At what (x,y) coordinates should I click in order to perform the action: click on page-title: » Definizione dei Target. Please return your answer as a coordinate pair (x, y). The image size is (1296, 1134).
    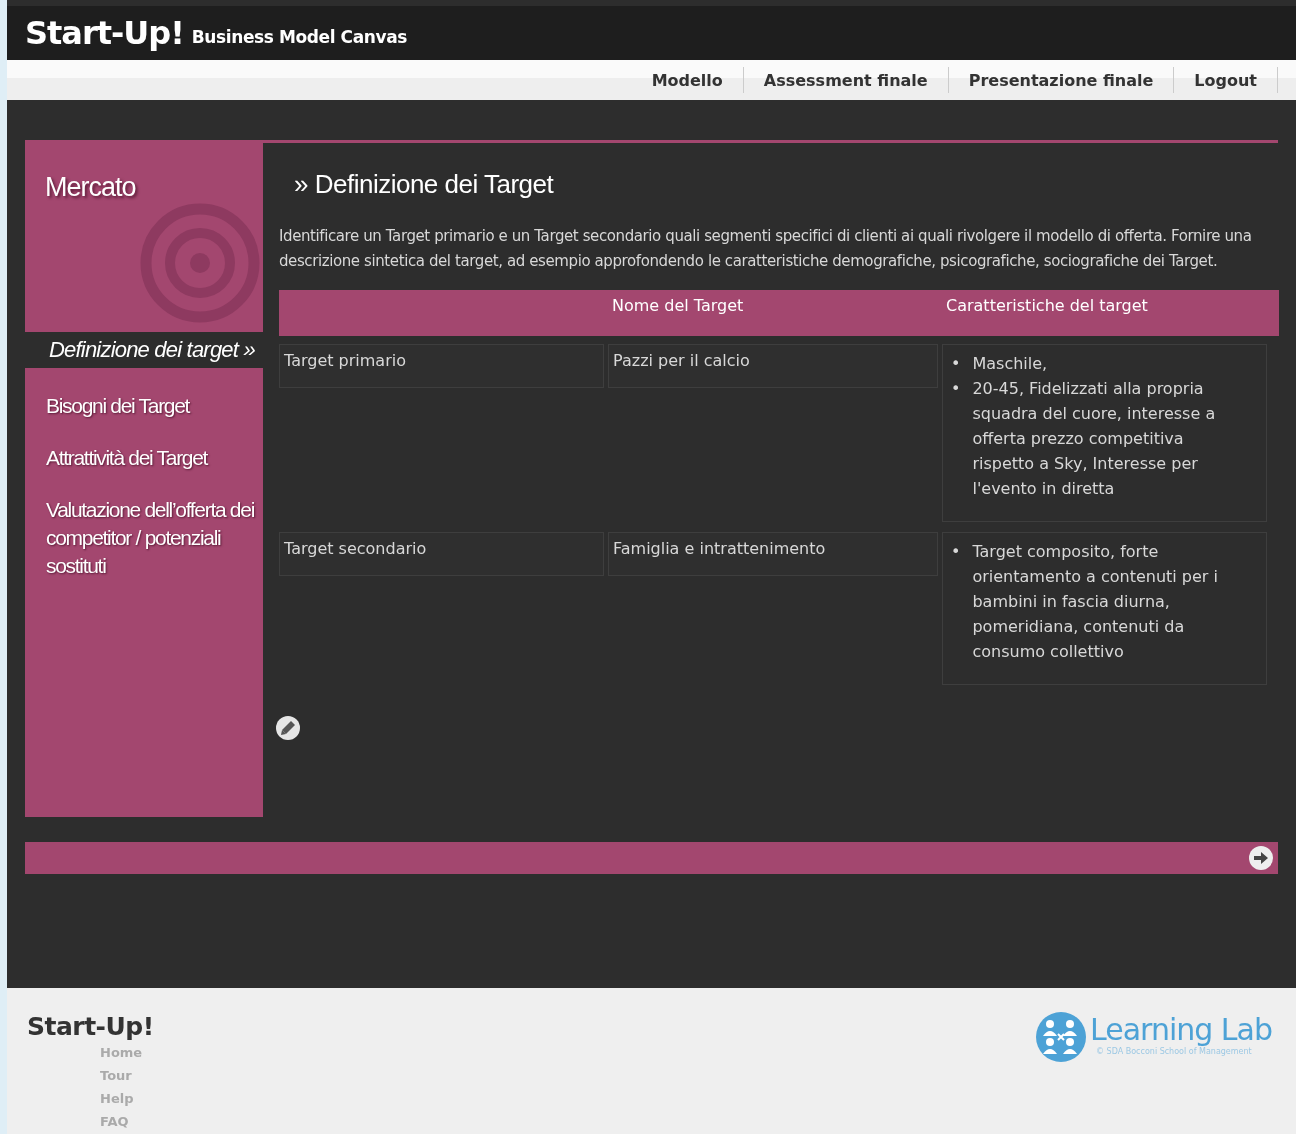
    Looking at the image, I should click on (424, 184).